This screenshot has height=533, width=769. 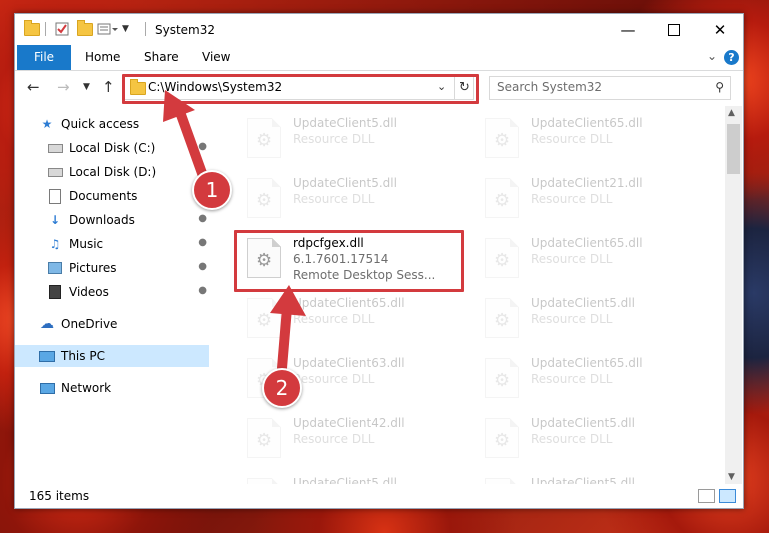 What do you see at coordinates (212, 190) in the screenshot?
I see `step-1-badge: 1` at bounding box center [212, 190].